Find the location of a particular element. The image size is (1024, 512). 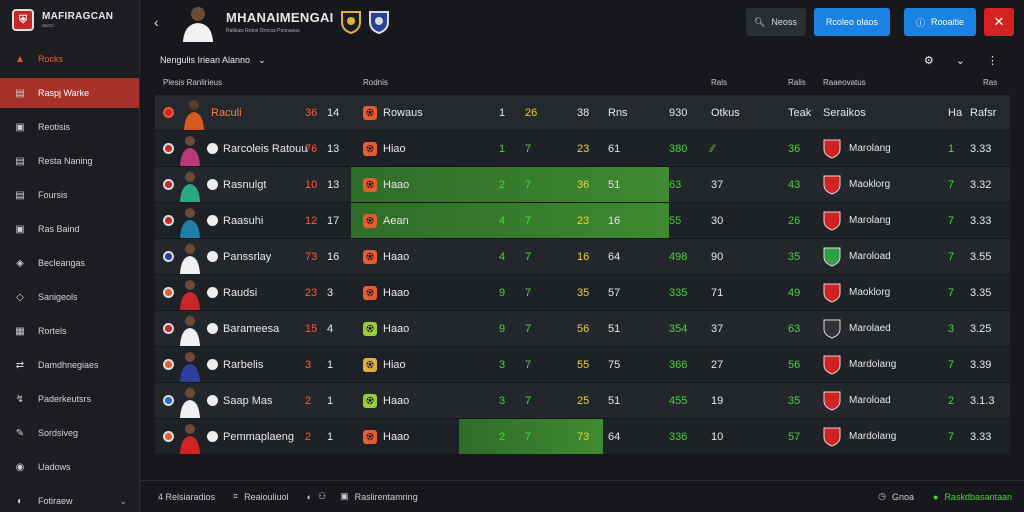

club-cell: ⚽︎ Hiao is located at coordinates (384, 148).